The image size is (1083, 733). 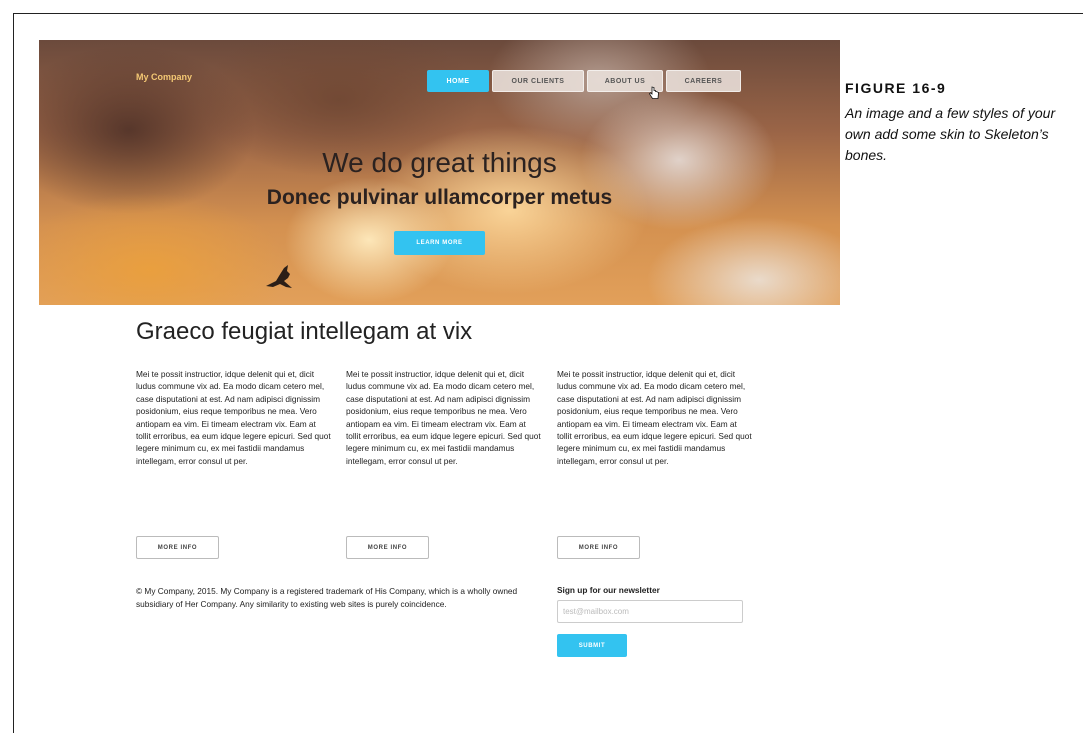 I want to click on brand-logo: My Company, so click(x=164, y=77).